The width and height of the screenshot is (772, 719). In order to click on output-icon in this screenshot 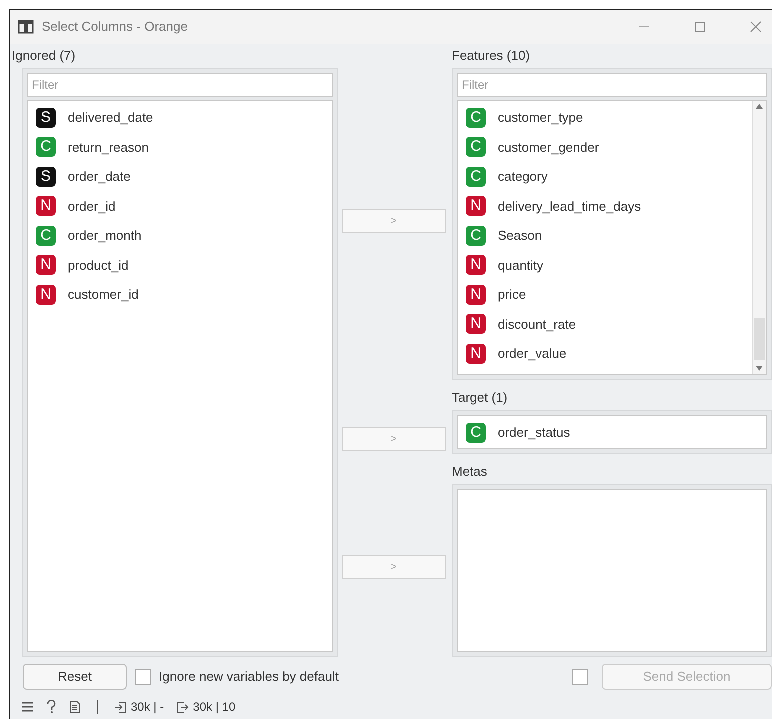, I will do `click(183, 707)`.